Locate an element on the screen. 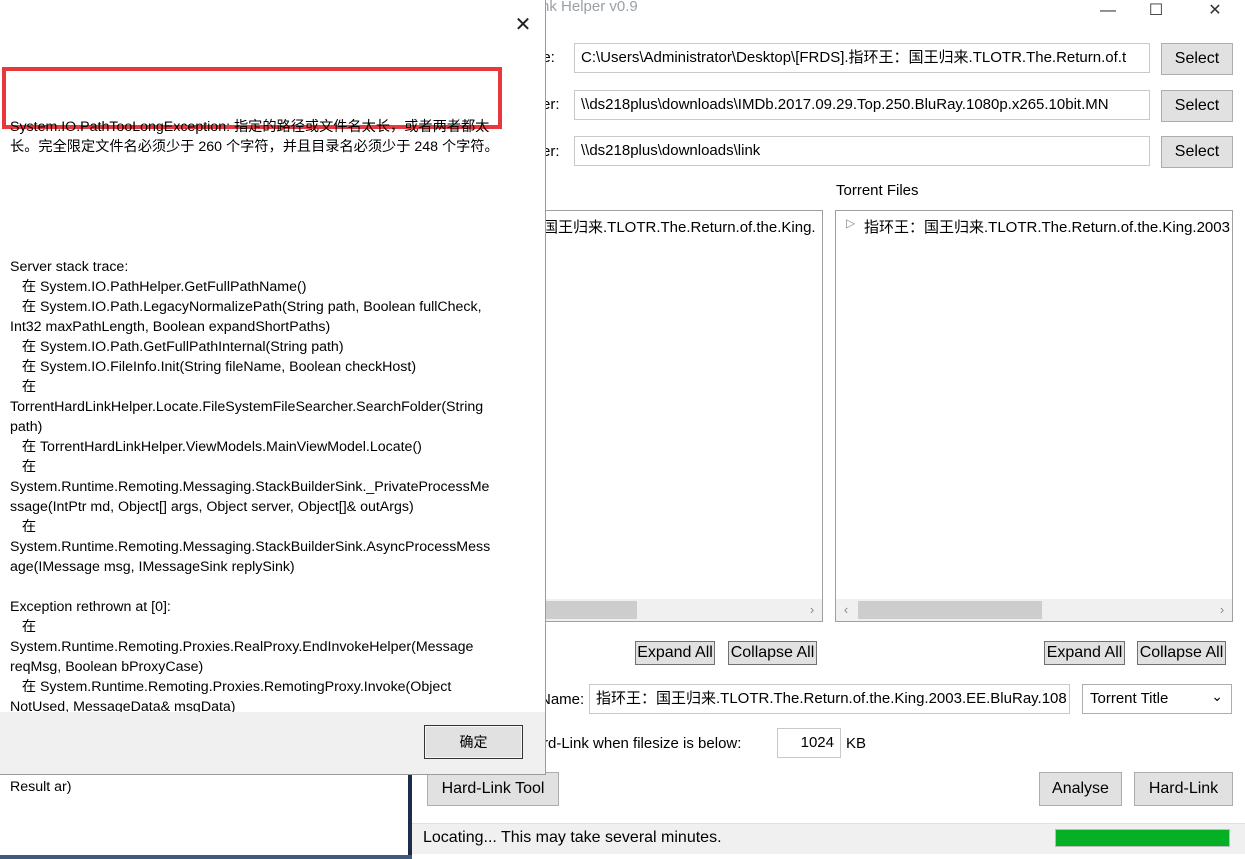 The width and height of the screenshot is (1245, 859). right-expand-all-button: Expand All is located at coordinates (1084, 653).